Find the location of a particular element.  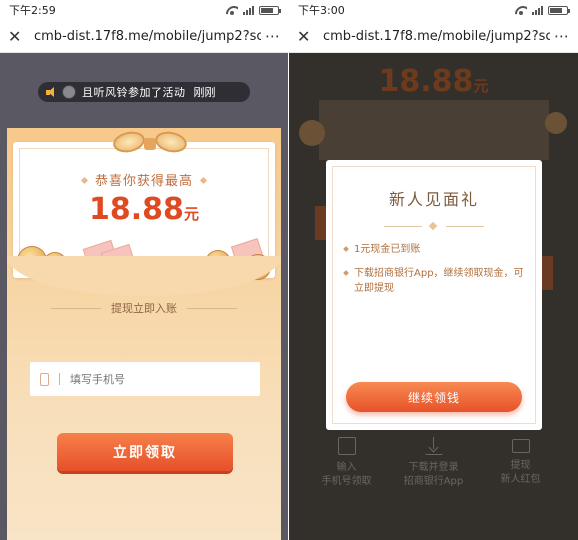

status-time: 下午2:59 is located at coordinates (32, 10).